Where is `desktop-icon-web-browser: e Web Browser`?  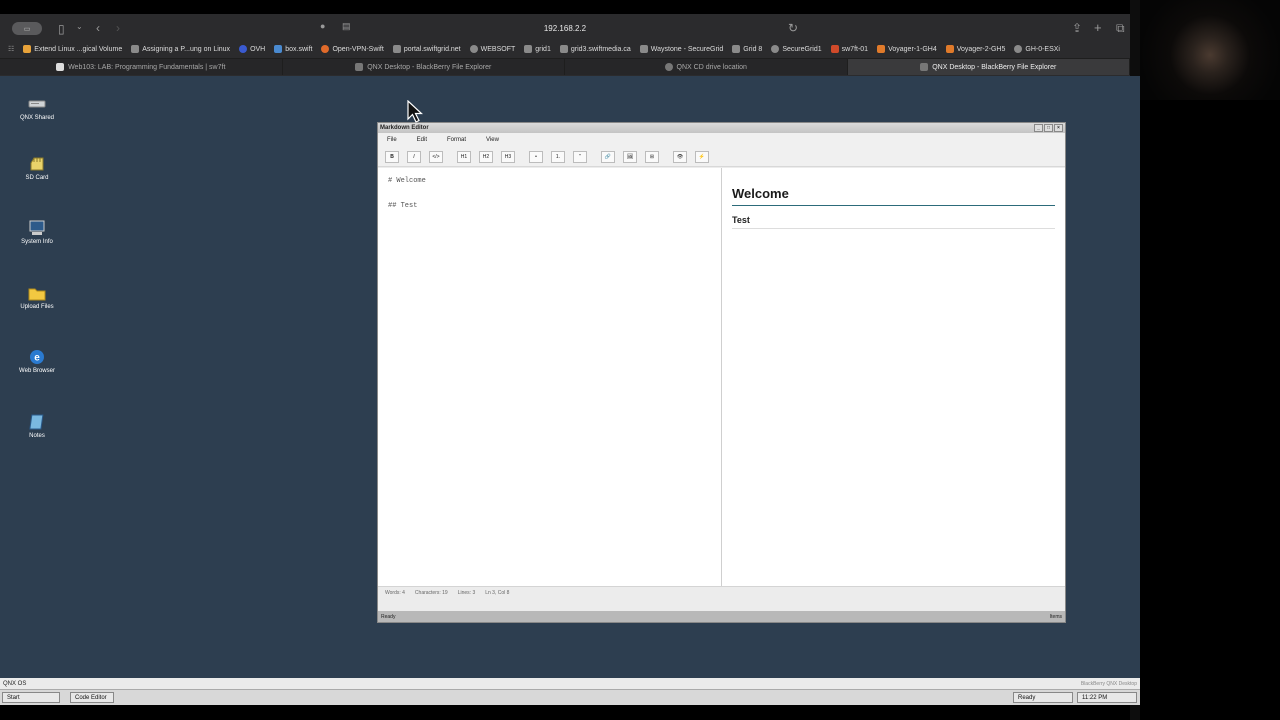
desktop-icon-web-browser: e Web Browser is located at coordinates (37, 361).